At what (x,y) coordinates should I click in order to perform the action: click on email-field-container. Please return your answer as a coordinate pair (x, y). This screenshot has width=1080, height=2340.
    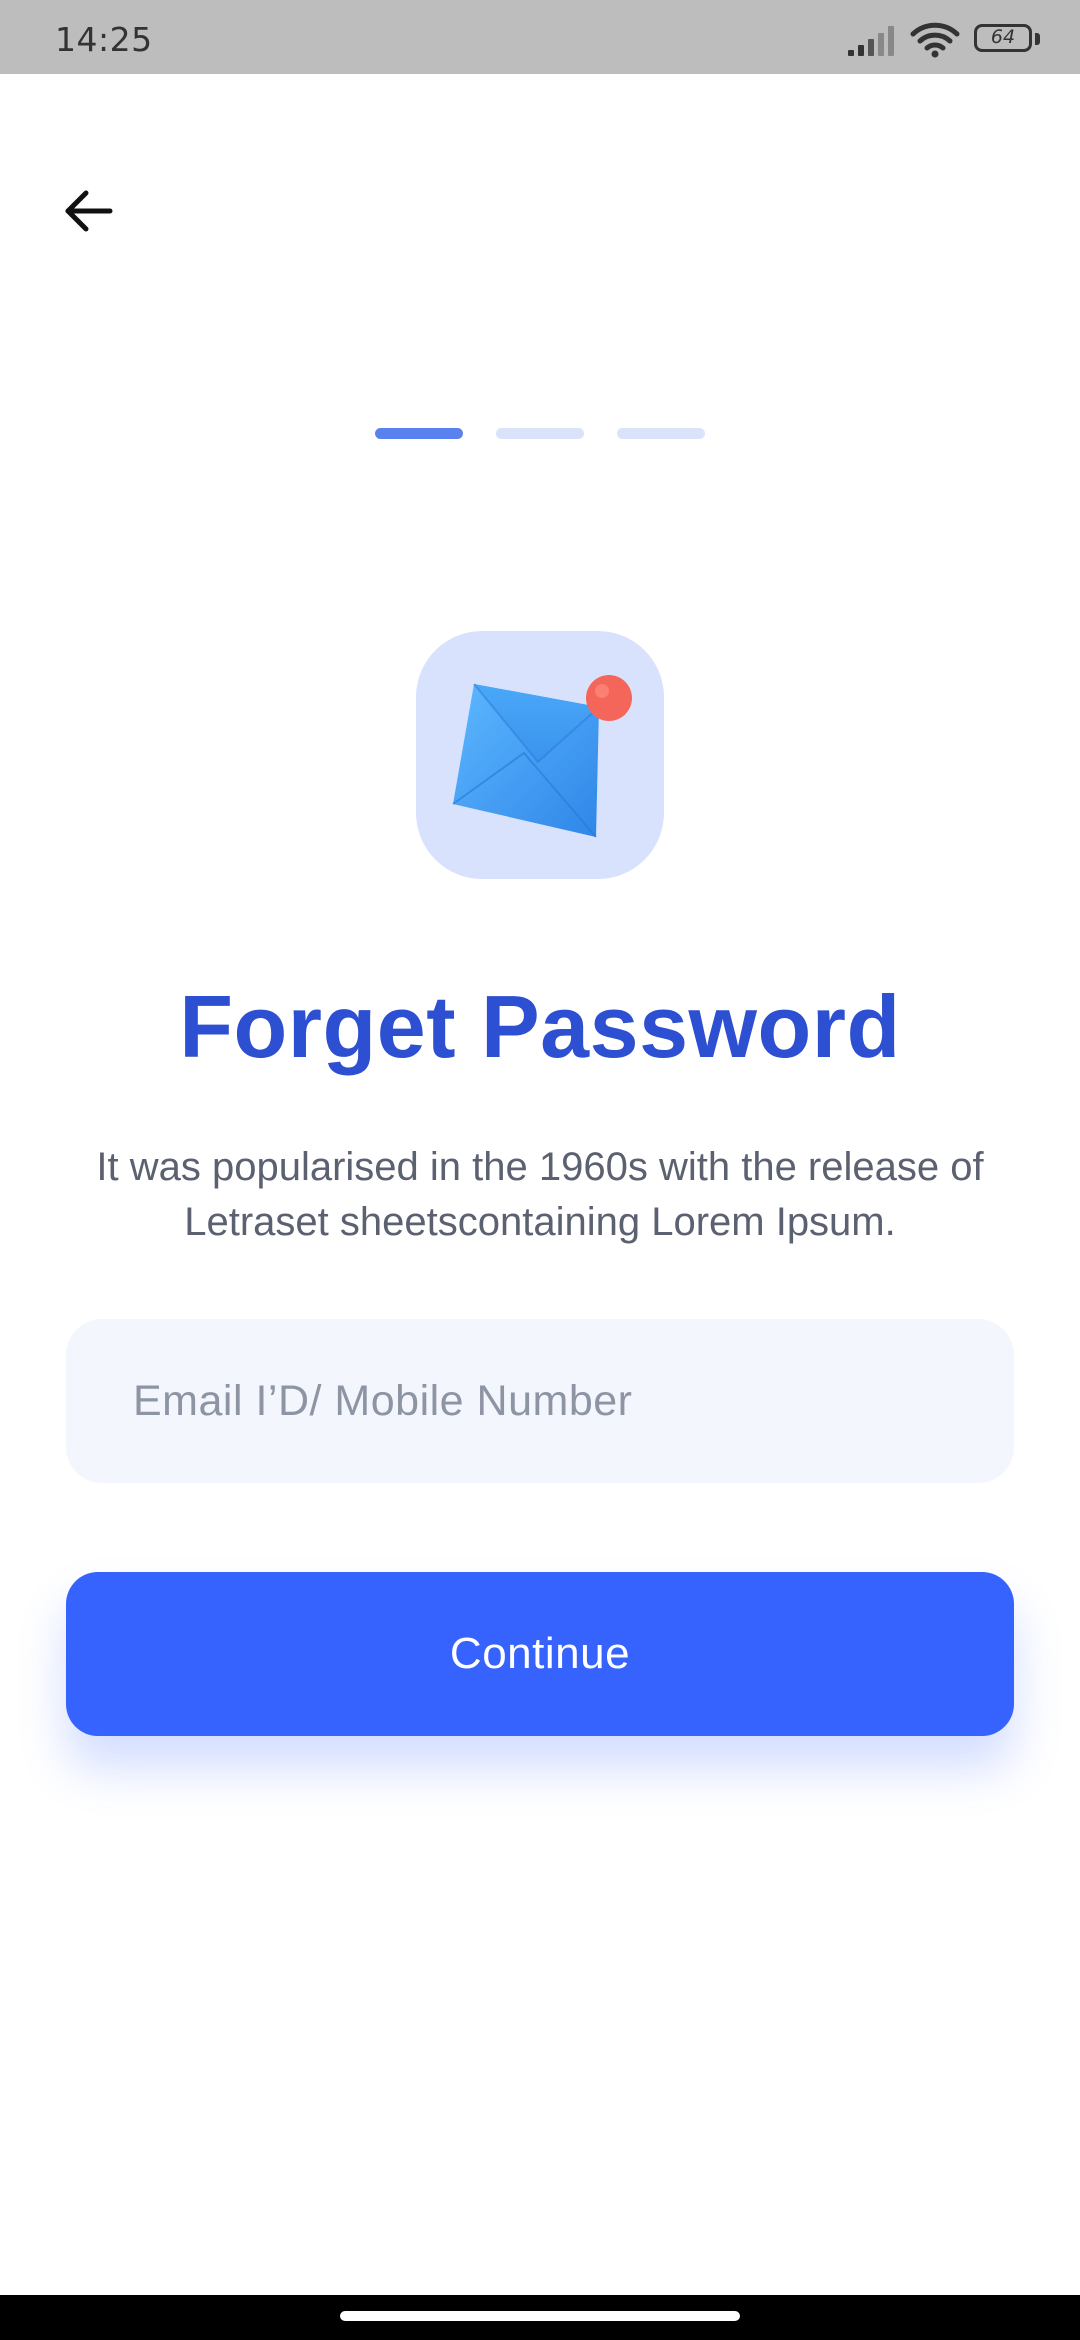
    Looking at the image, I should click on (540, 1401).